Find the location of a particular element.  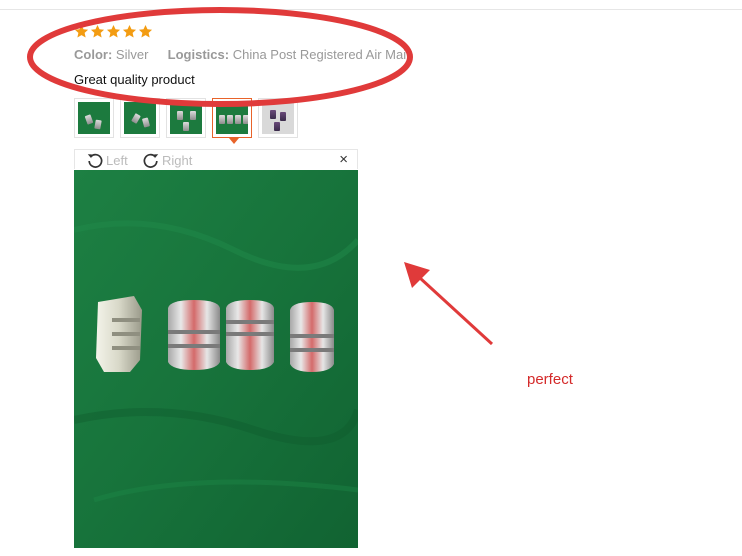

rotate-left-button: Left is located at coordinates (106, 160).